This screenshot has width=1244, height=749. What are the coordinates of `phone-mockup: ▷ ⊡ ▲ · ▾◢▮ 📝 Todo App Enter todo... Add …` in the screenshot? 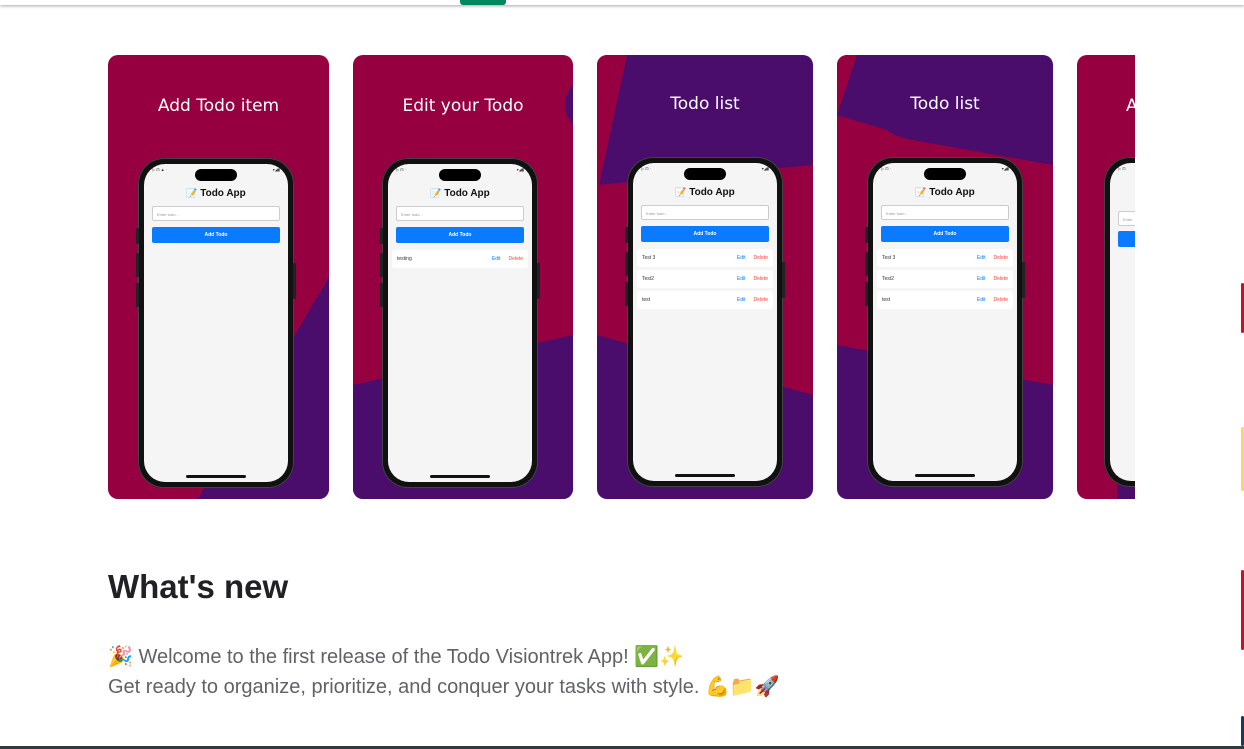 It's located at (216, 323).